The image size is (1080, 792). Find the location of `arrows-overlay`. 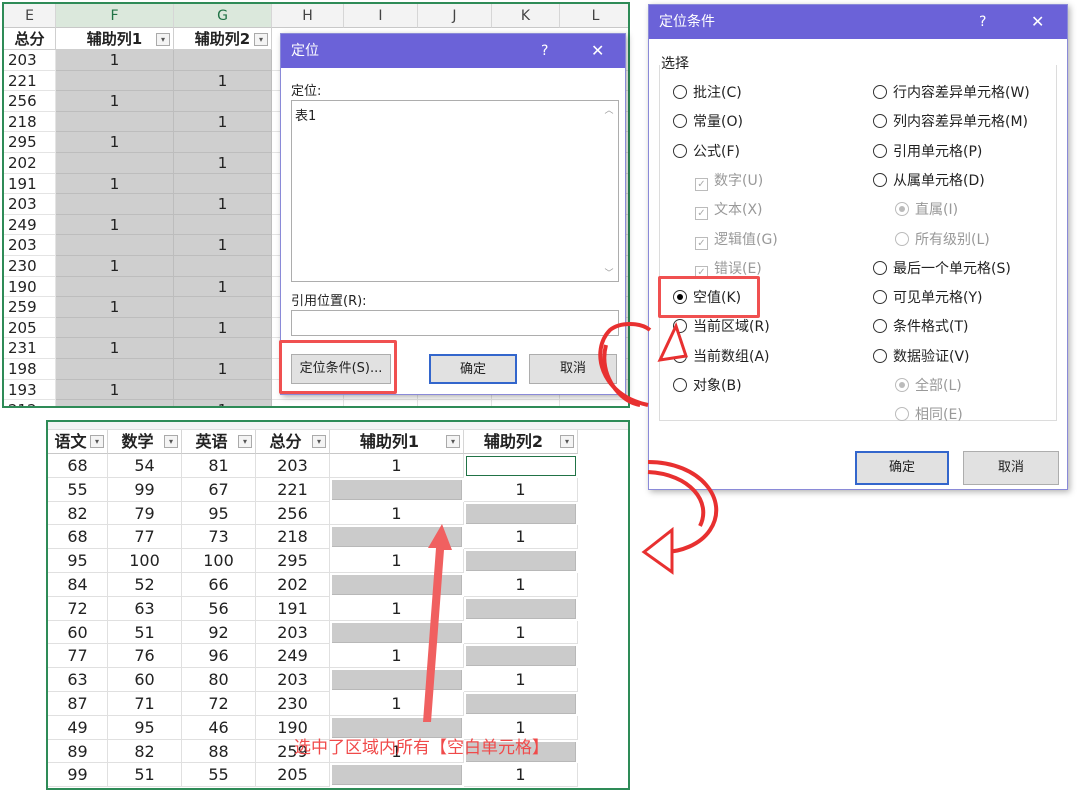

arrows-overlay is located at coordinates (571, 521).